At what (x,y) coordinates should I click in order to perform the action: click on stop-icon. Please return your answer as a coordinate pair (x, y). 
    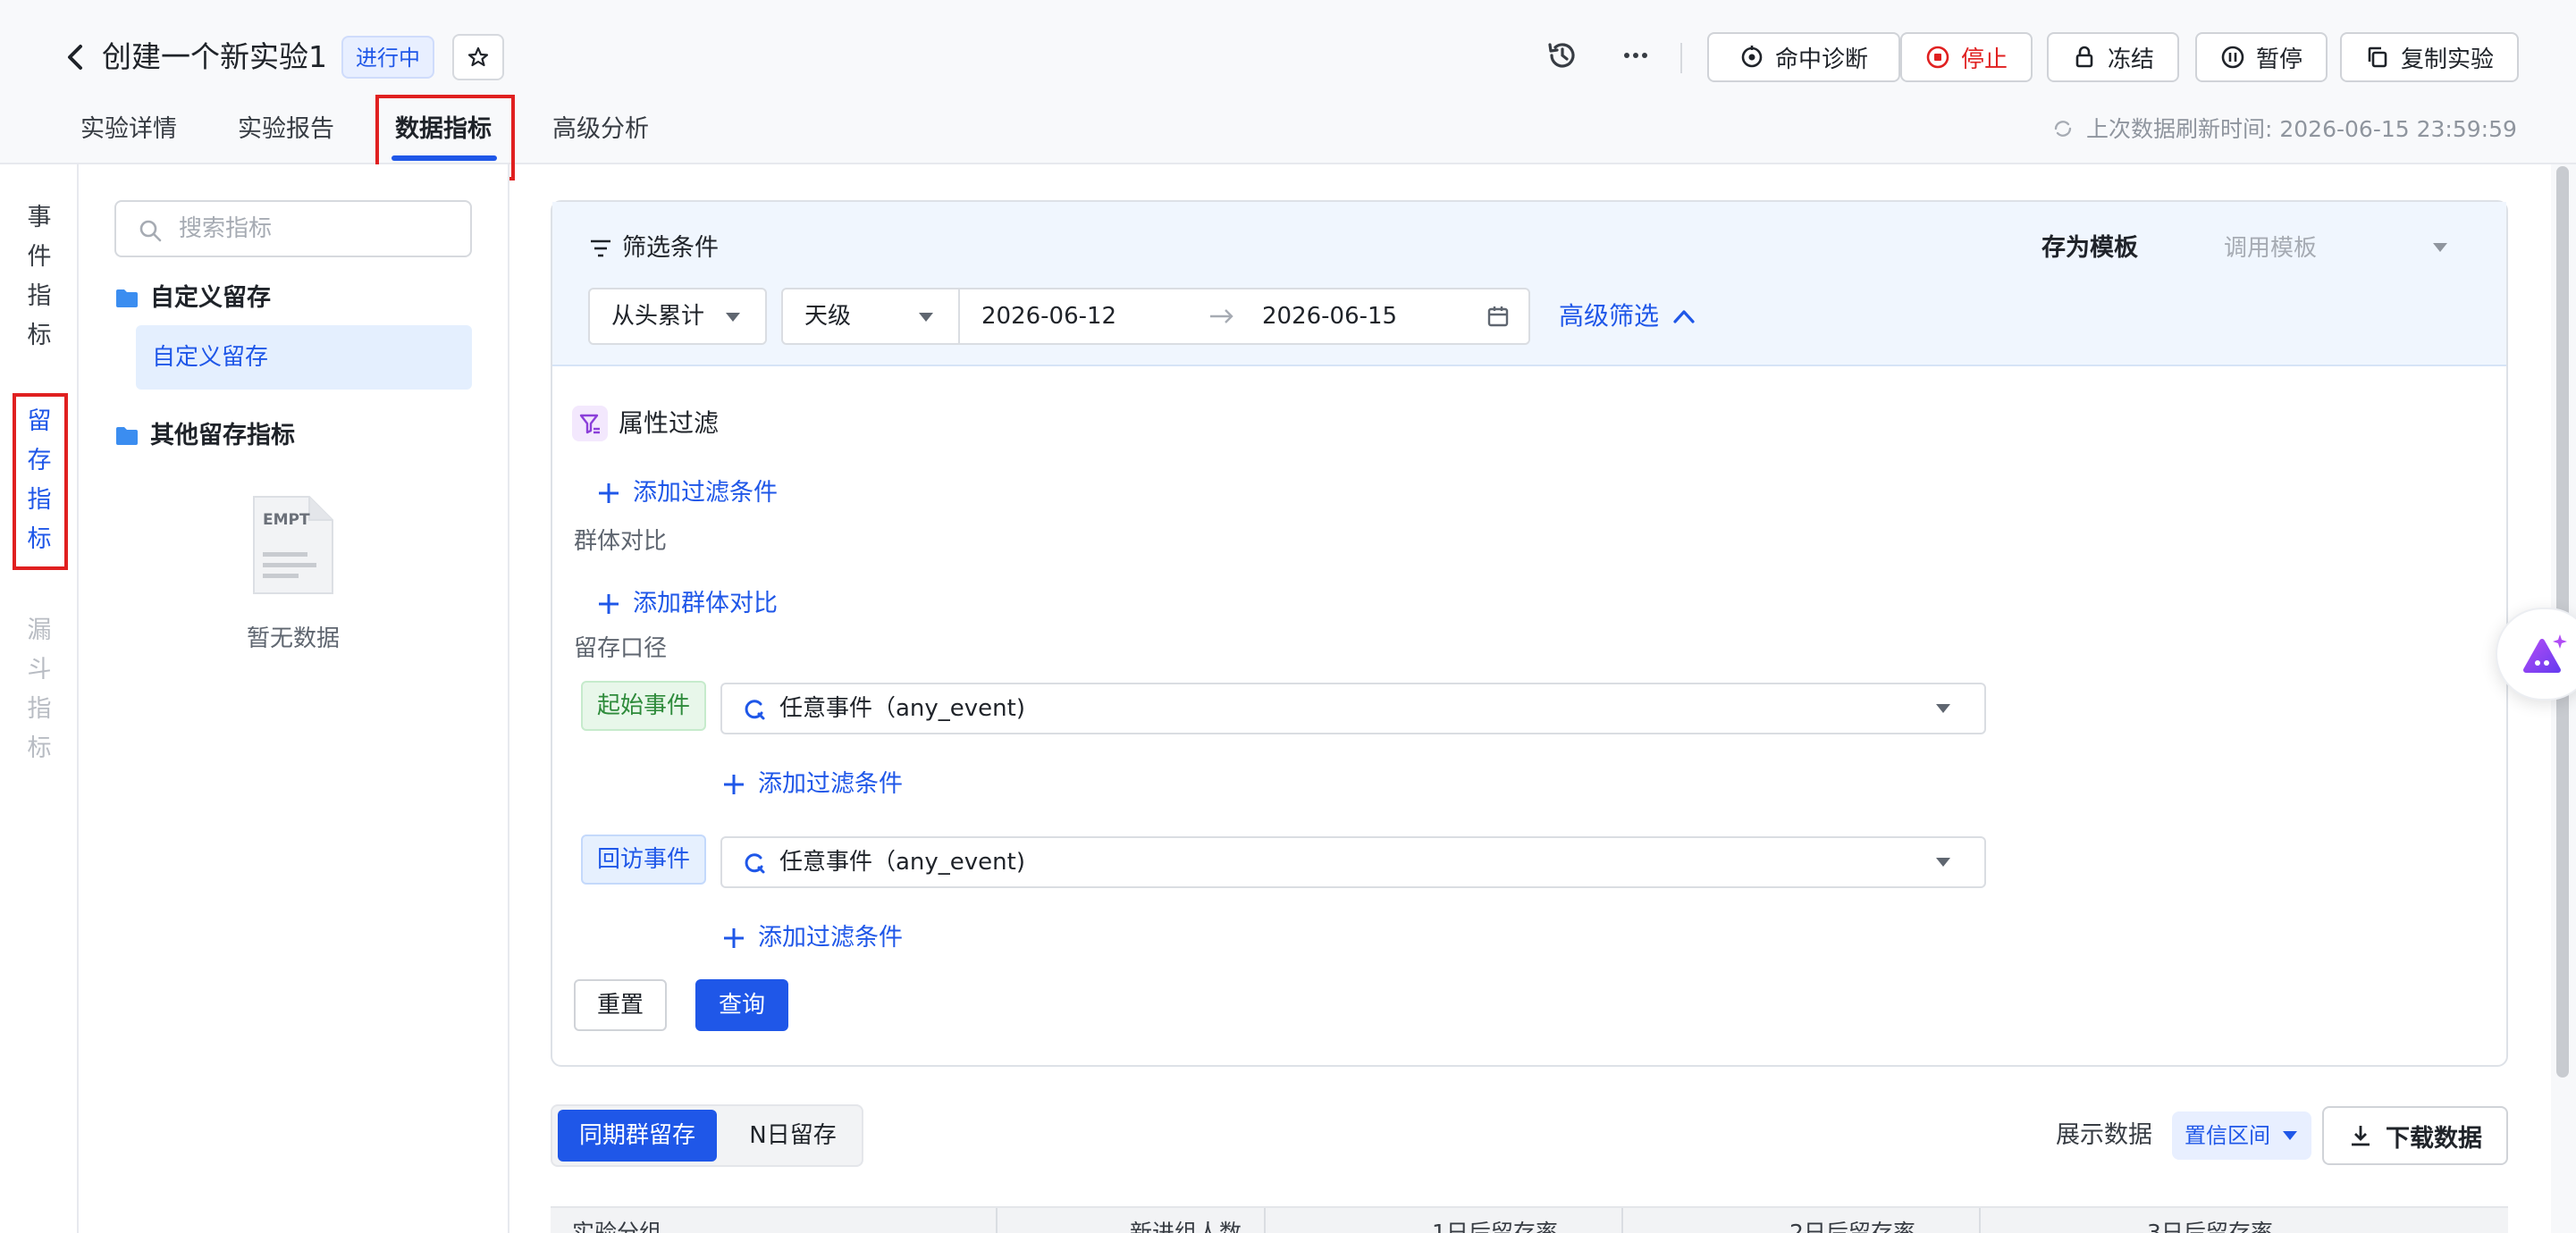
    Looking at the image, I should click on (1938, 57).